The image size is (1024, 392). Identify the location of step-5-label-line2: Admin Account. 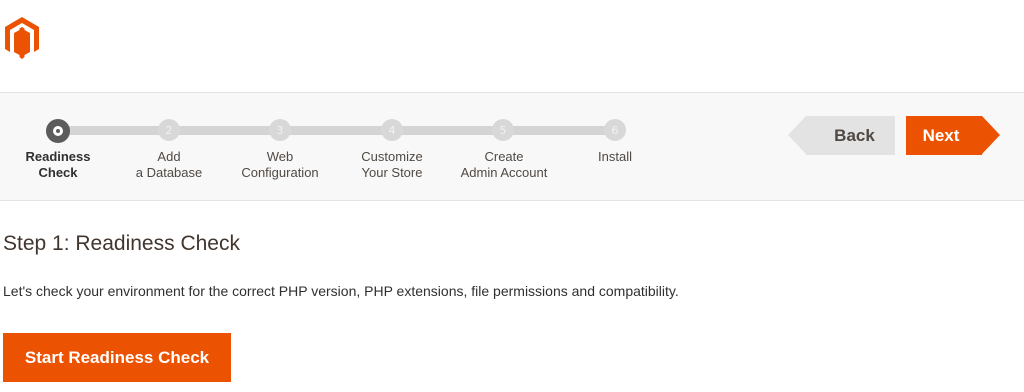
(504, 172).